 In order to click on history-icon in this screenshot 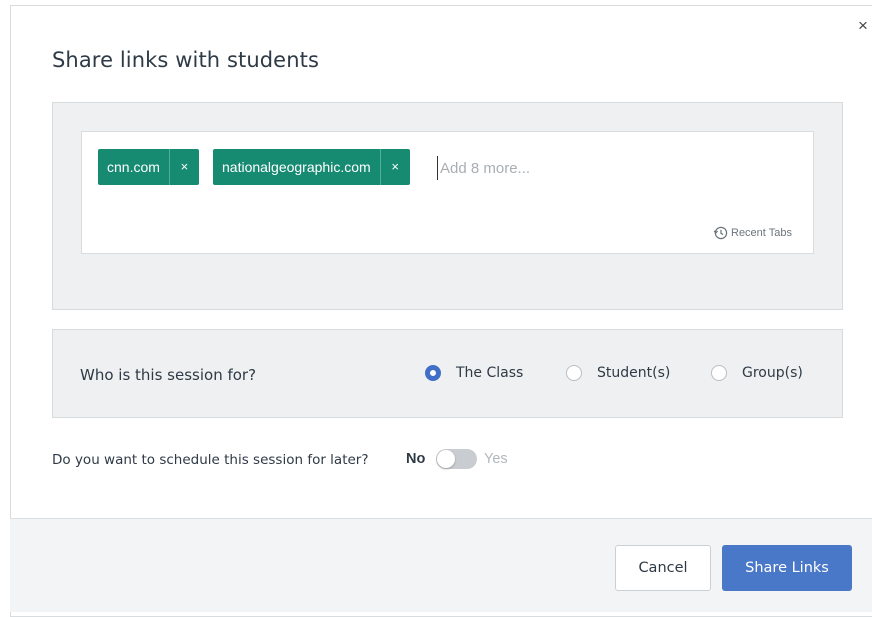, I will do `click(720, 233)`.